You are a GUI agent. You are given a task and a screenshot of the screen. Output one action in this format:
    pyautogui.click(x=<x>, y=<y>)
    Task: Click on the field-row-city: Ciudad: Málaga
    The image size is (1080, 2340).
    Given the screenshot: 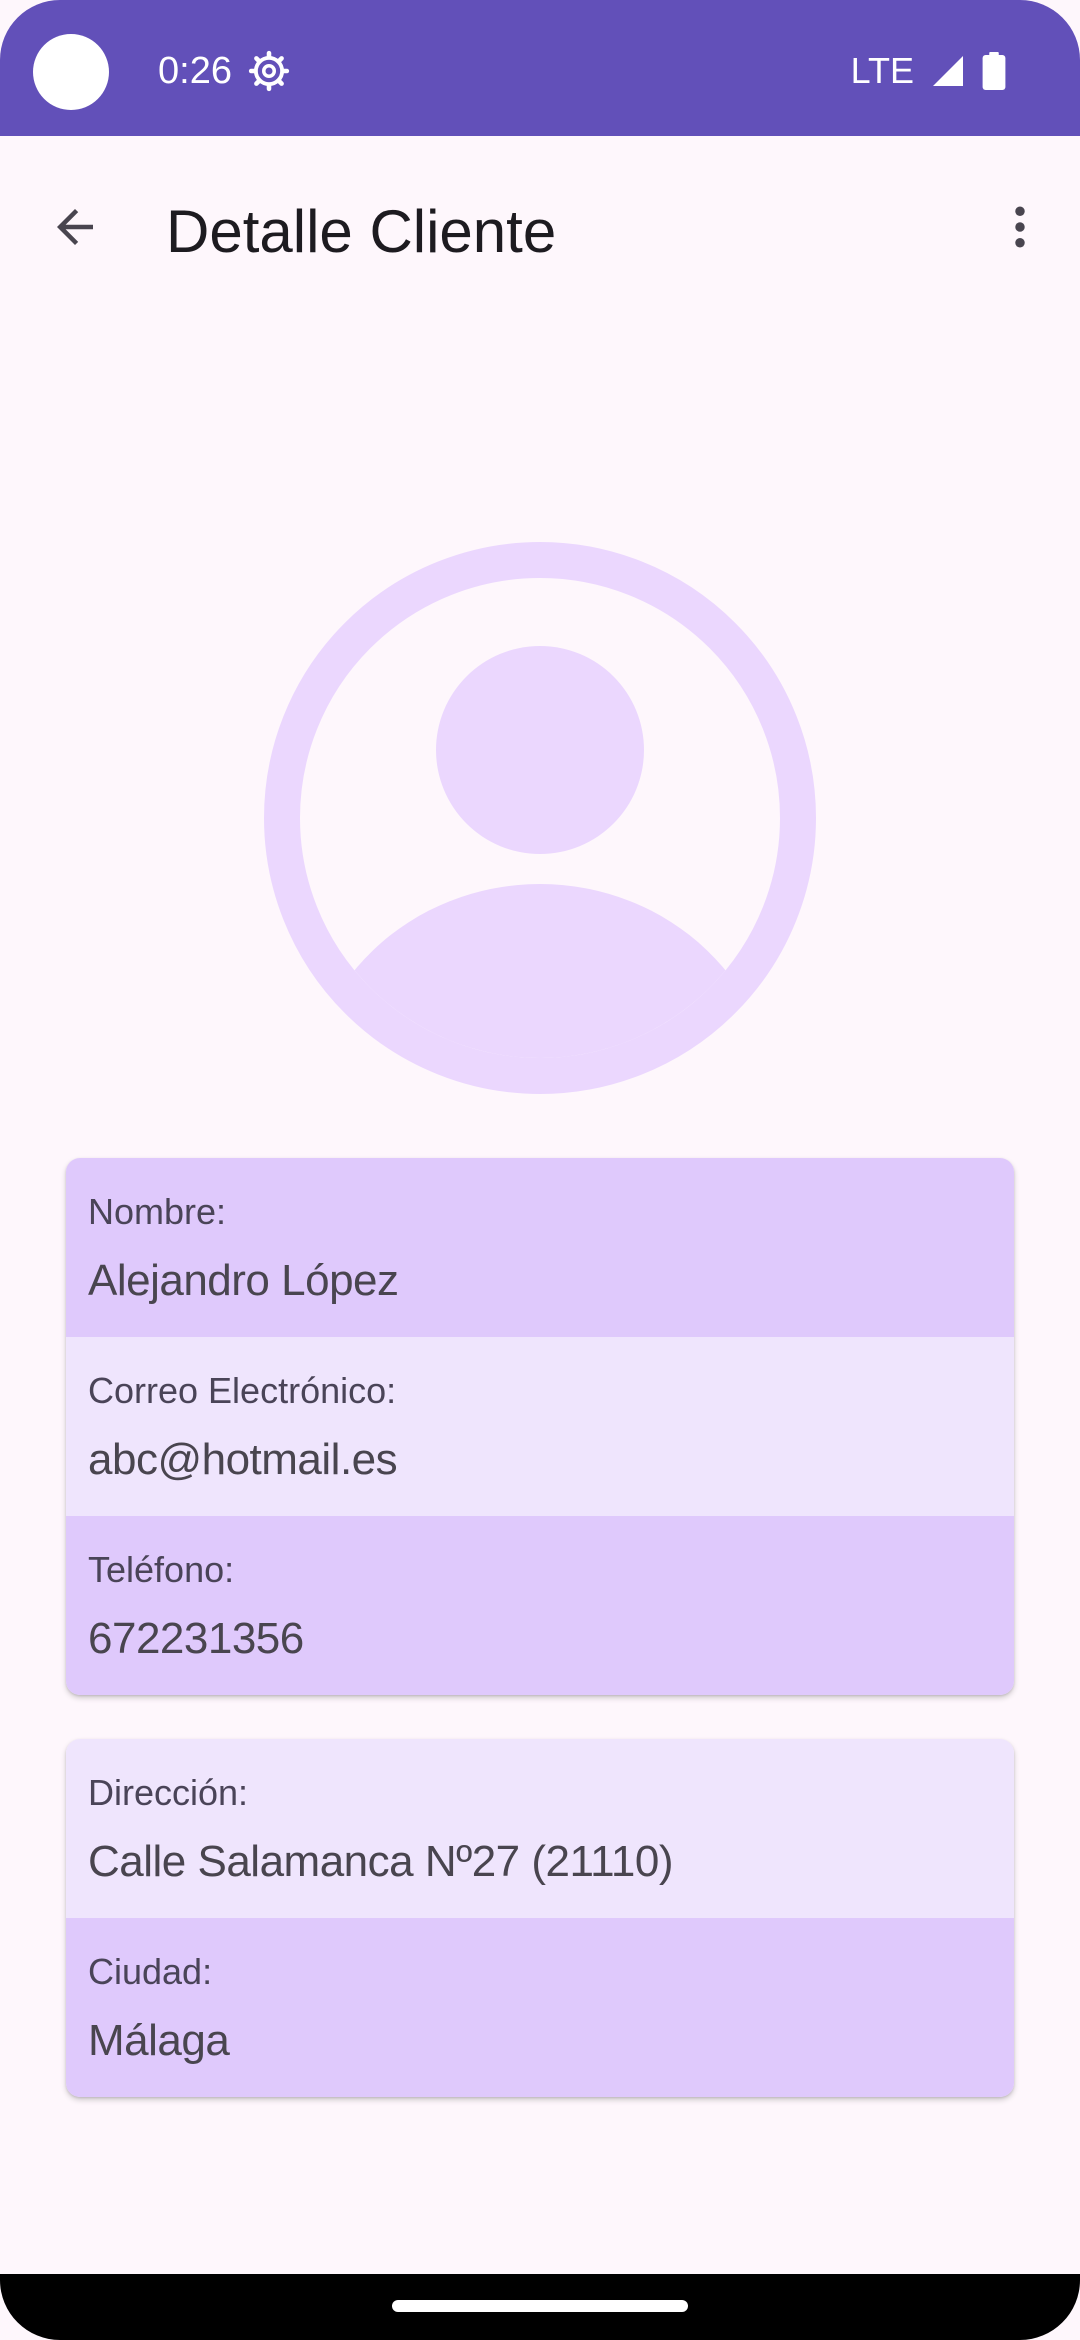 What is the action you would take?
    pyautogui.click(x=540, y=2007)
    